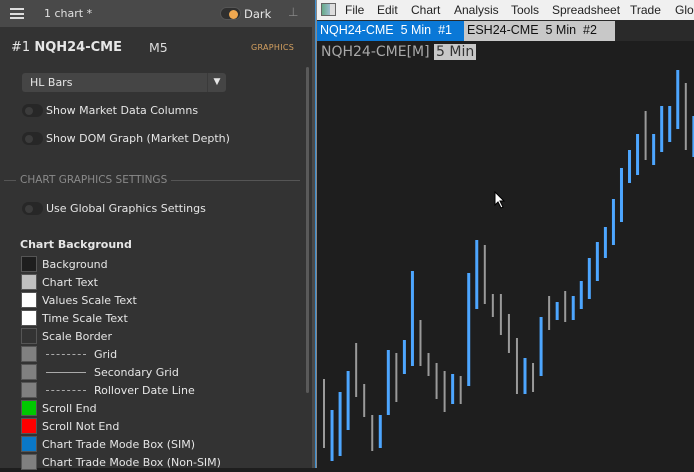 The image size is (694, 472). What do you see at coordinates (122, 110) in the screenshot?
I see `toggle-label: Show Market Data Columns` at bounding box center [122, 110].